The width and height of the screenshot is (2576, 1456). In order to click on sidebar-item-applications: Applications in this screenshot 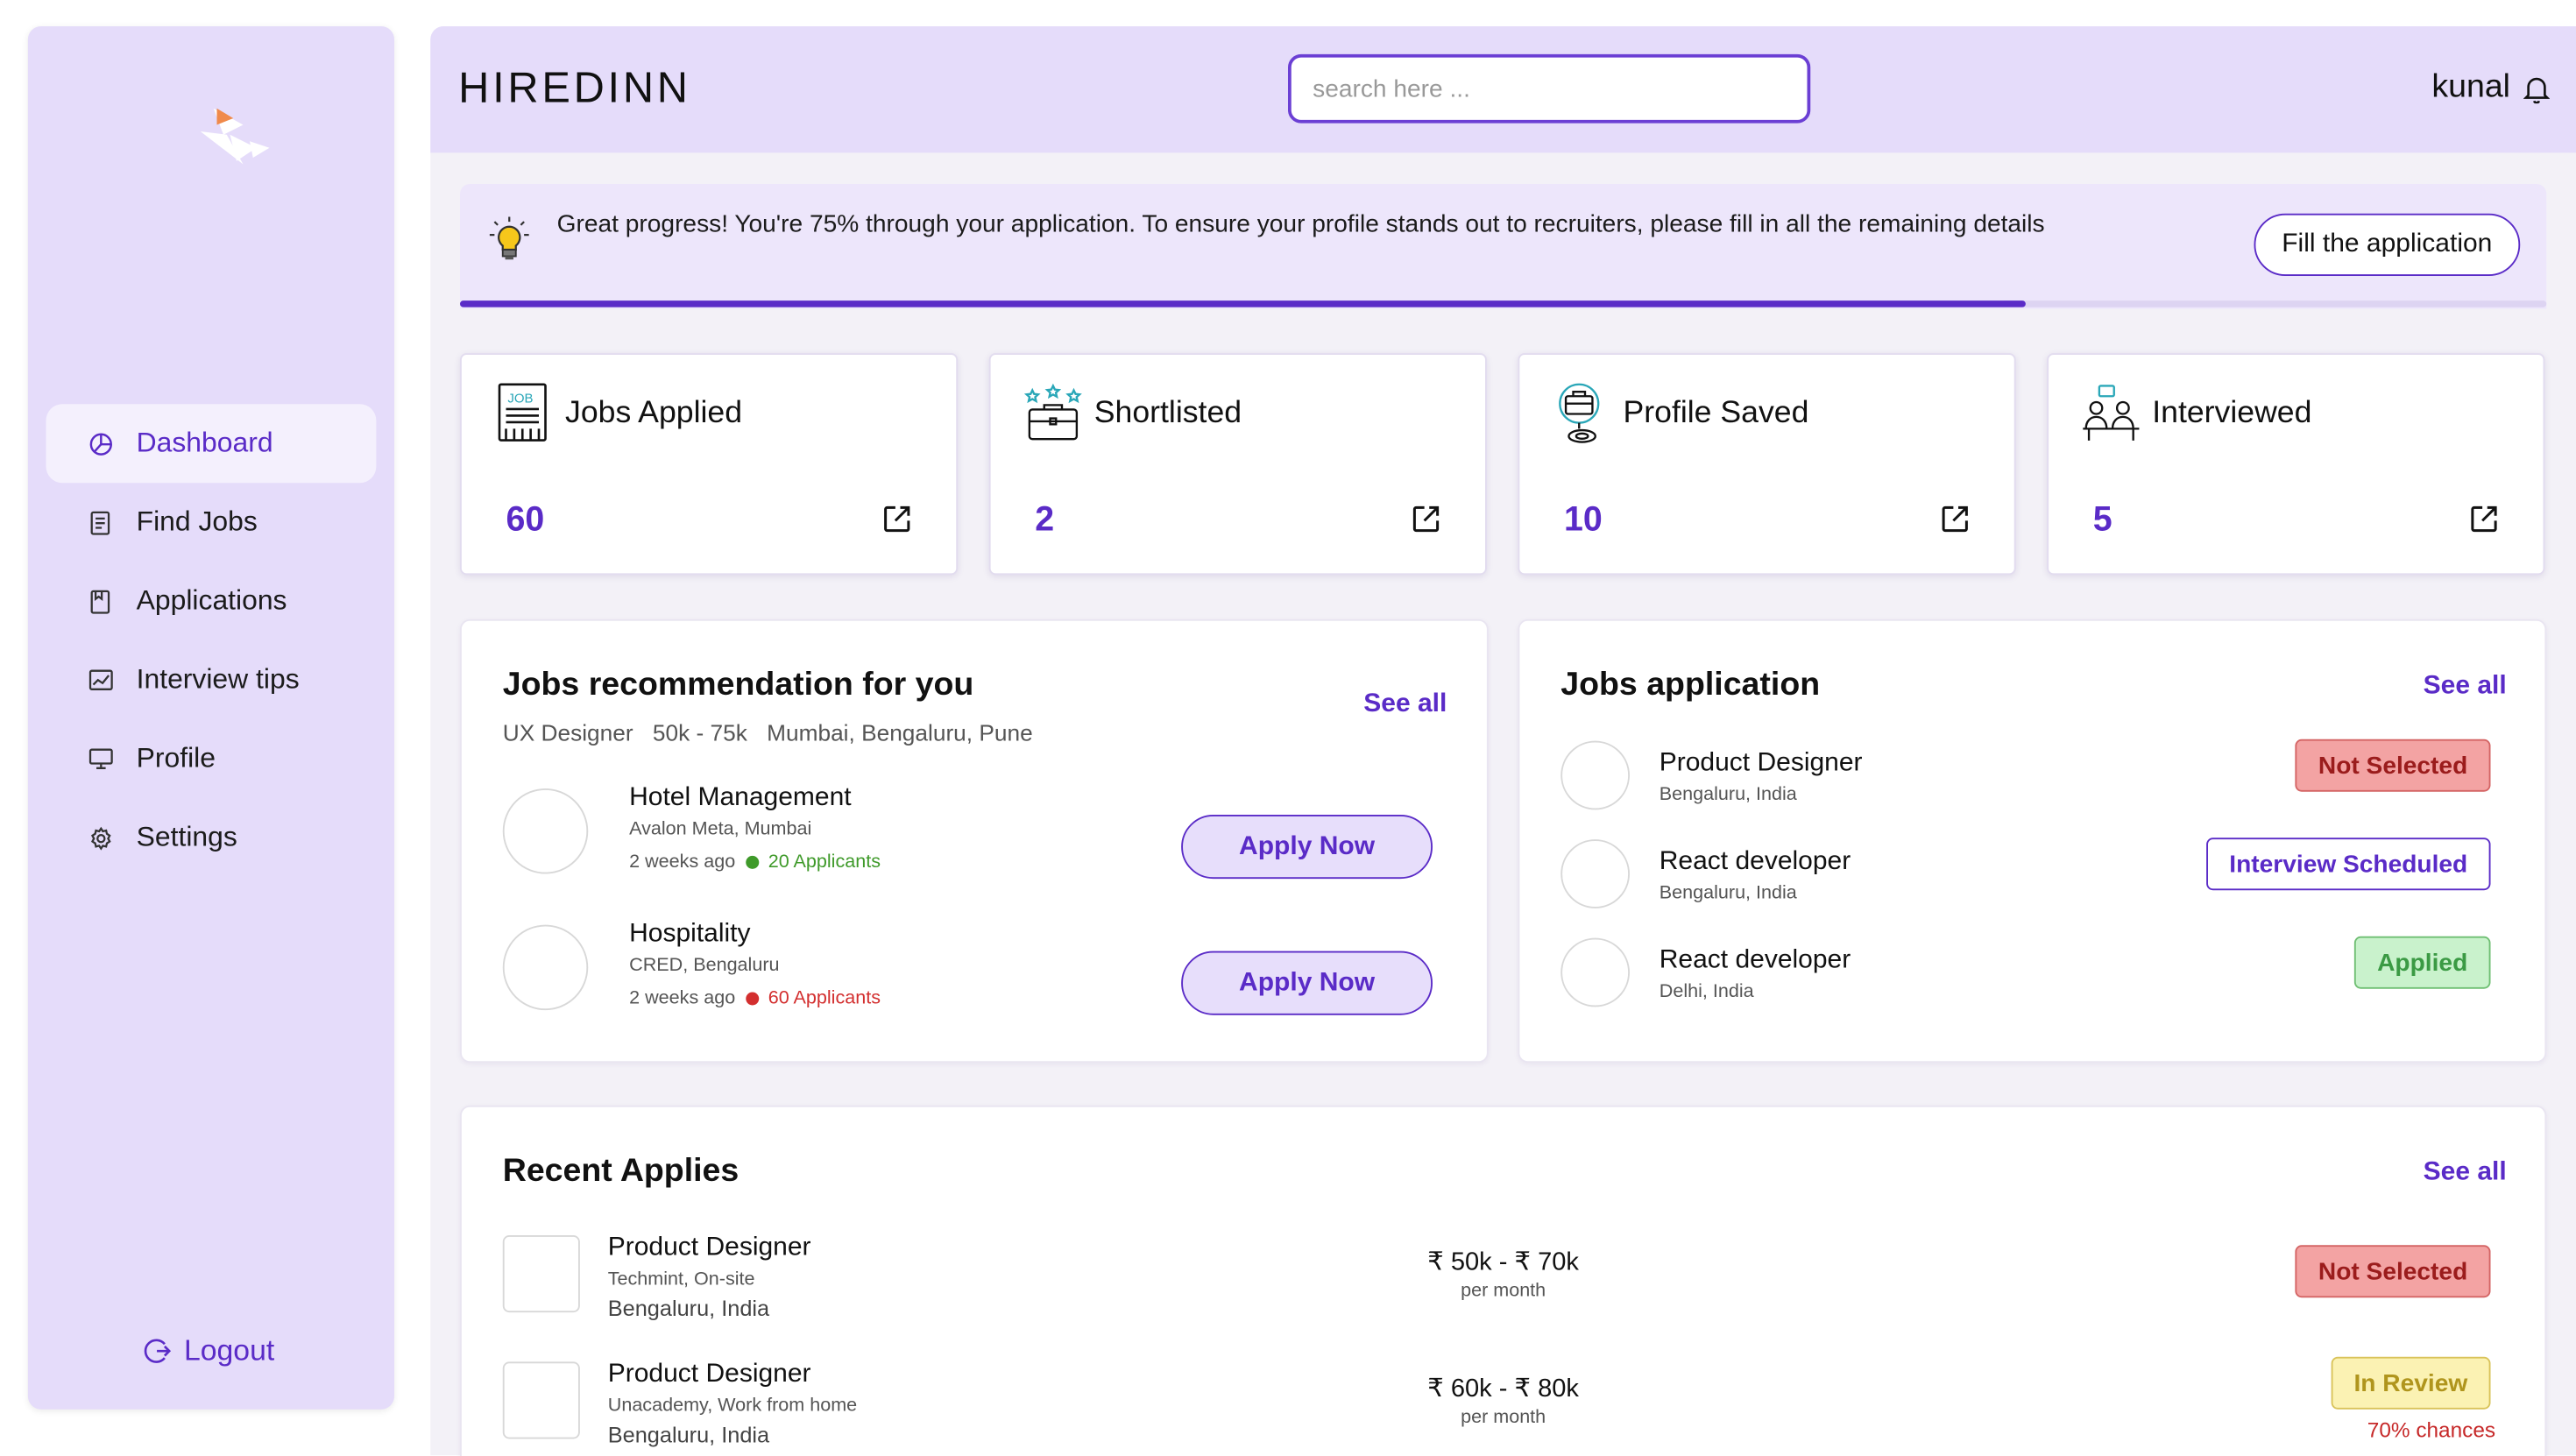, I will do `click(211, 601)`.